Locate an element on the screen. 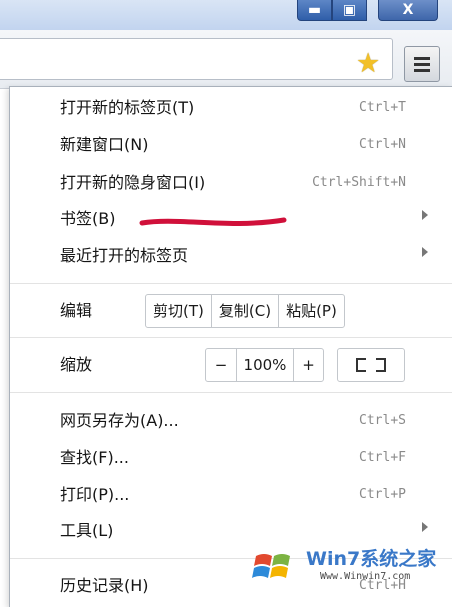 This screenshot has width=452, height=607. maximize-button: ▣ is located at coordinates (349, 10).